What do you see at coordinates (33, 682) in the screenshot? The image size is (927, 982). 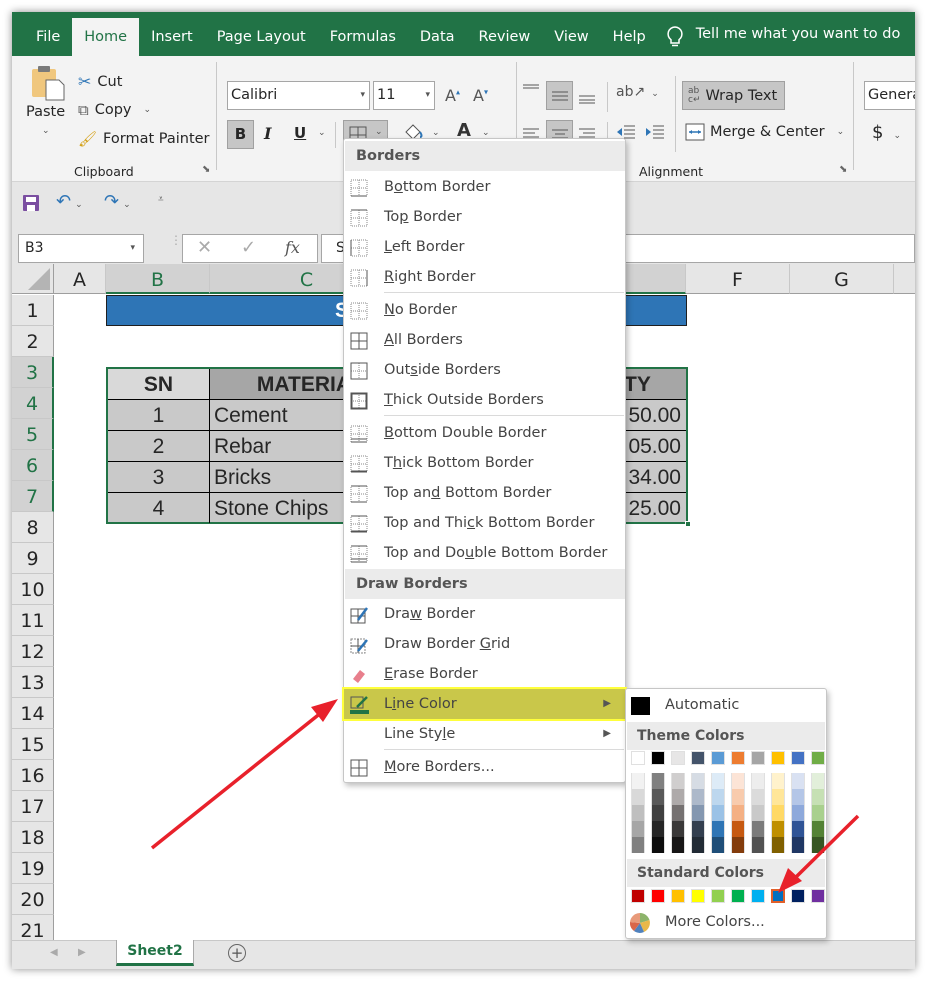 I see `row-header-13: 13` at bounding box center [33, 682].